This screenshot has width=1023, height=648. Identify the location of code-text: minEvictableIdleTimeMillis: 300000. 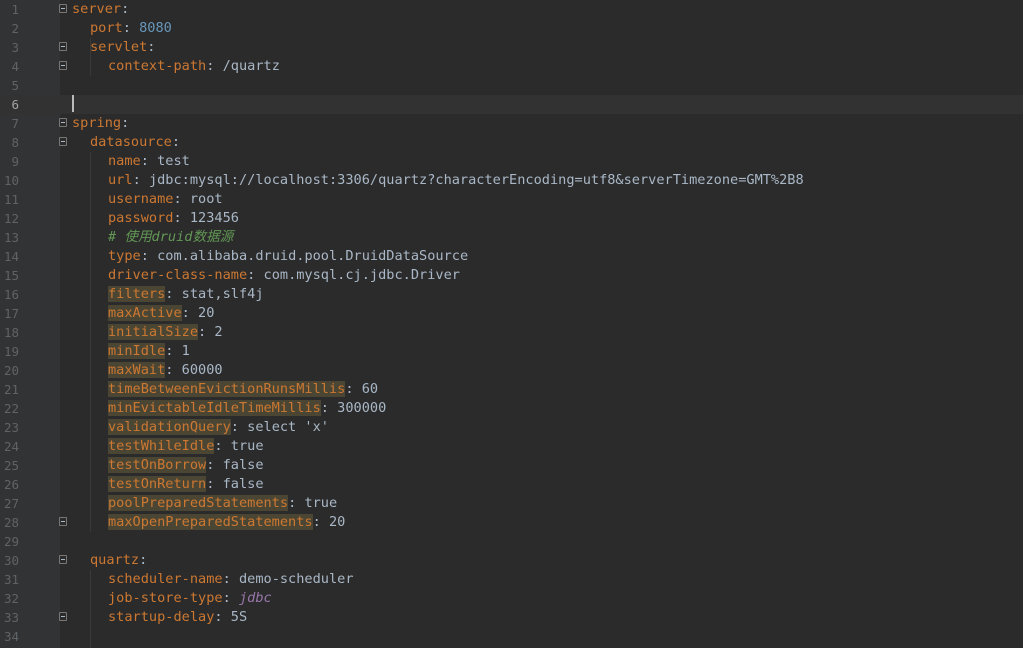
(247, 408).